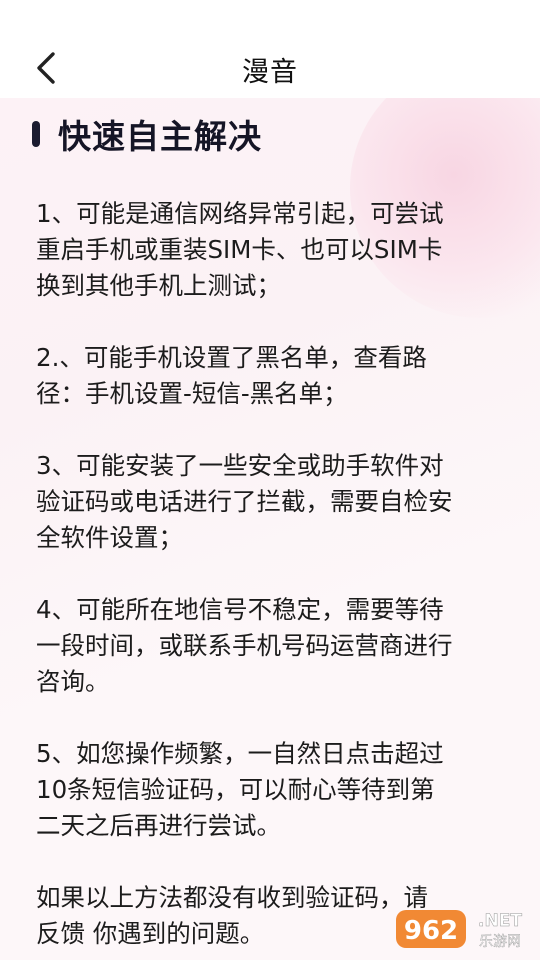  I want to click on watermark-icon: 962 .NET 乐游网, so click(459, 930).